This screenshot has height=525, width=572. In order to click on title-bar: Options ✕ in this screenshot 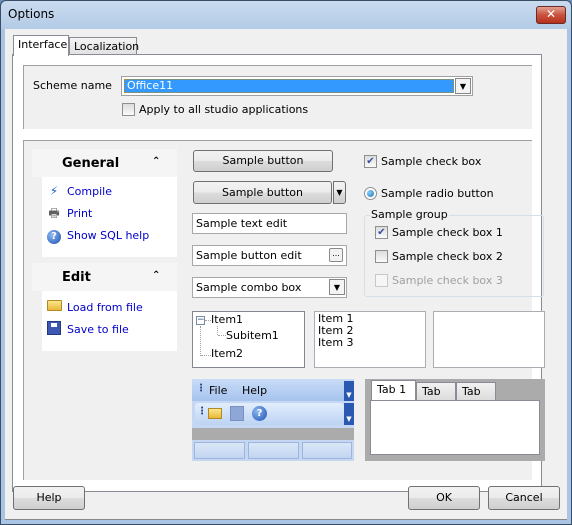, I will do `click(286, 15)`.